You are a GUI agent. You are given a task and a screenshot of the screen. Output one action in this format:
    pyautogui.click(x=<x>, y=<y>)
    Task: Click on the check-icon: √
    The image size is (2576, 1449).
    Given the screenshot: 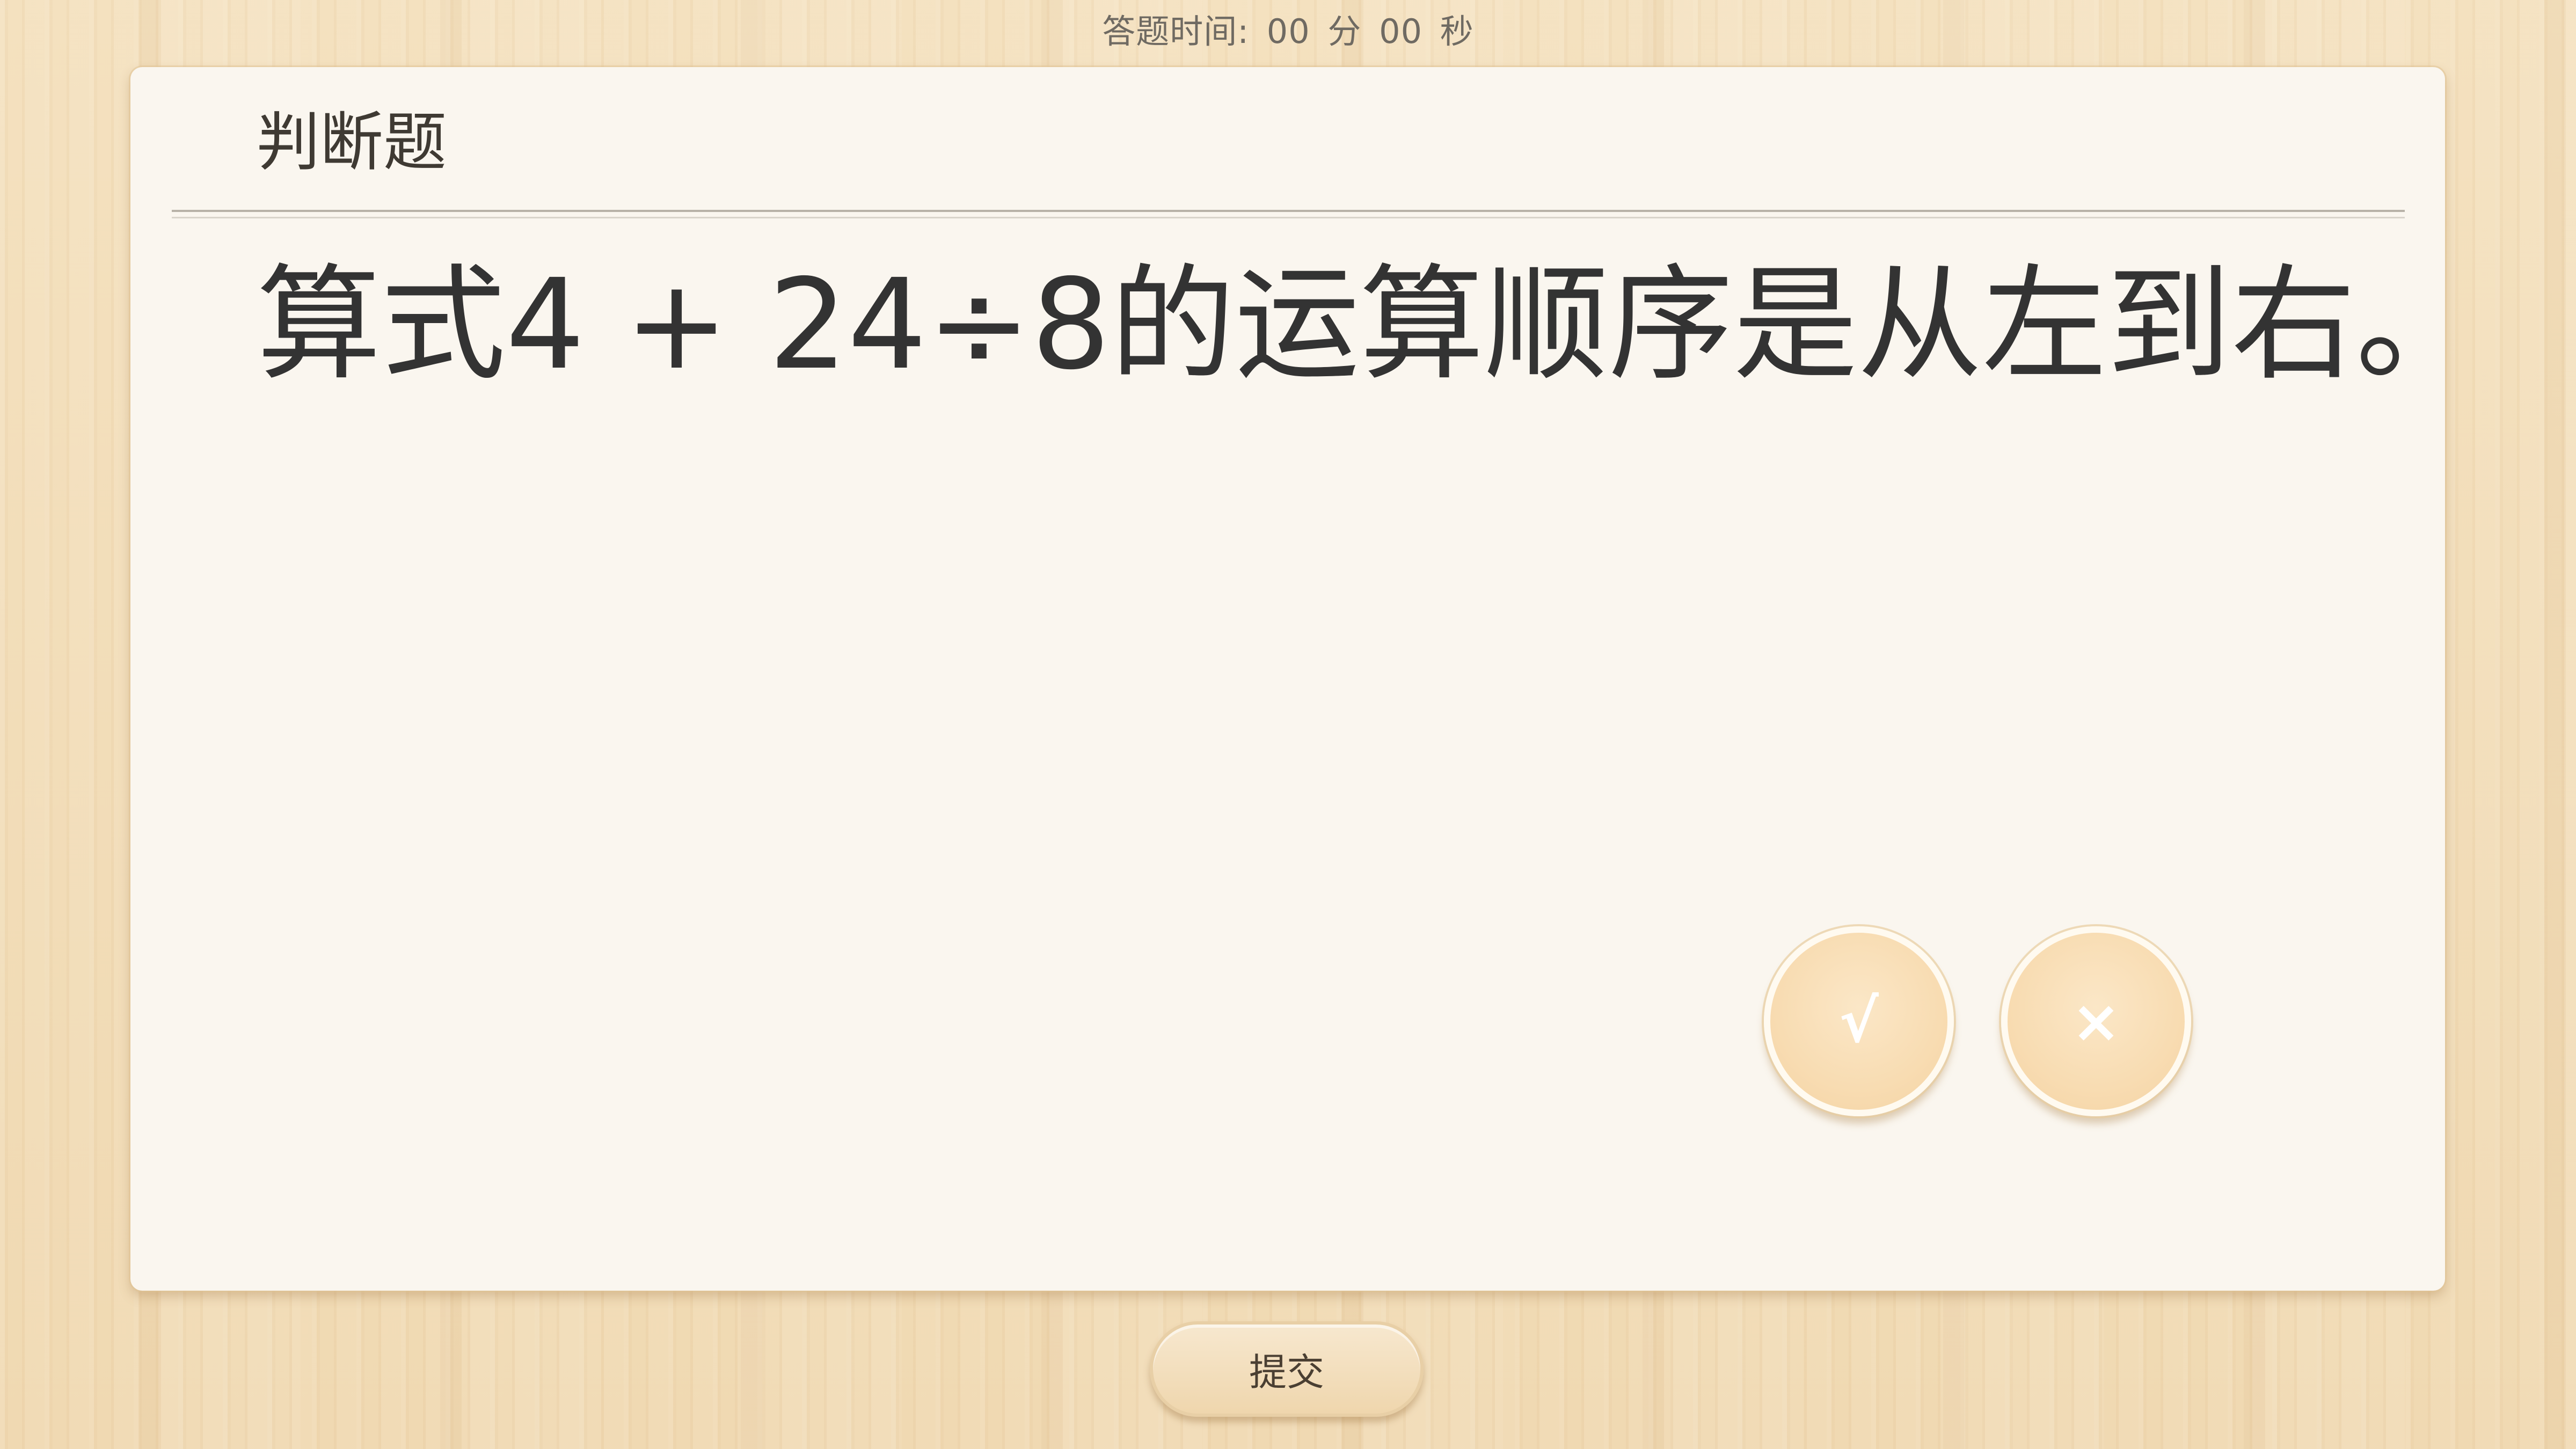 What is the action you would take?
    pyautogui.click(x=1859, y=1021)
    